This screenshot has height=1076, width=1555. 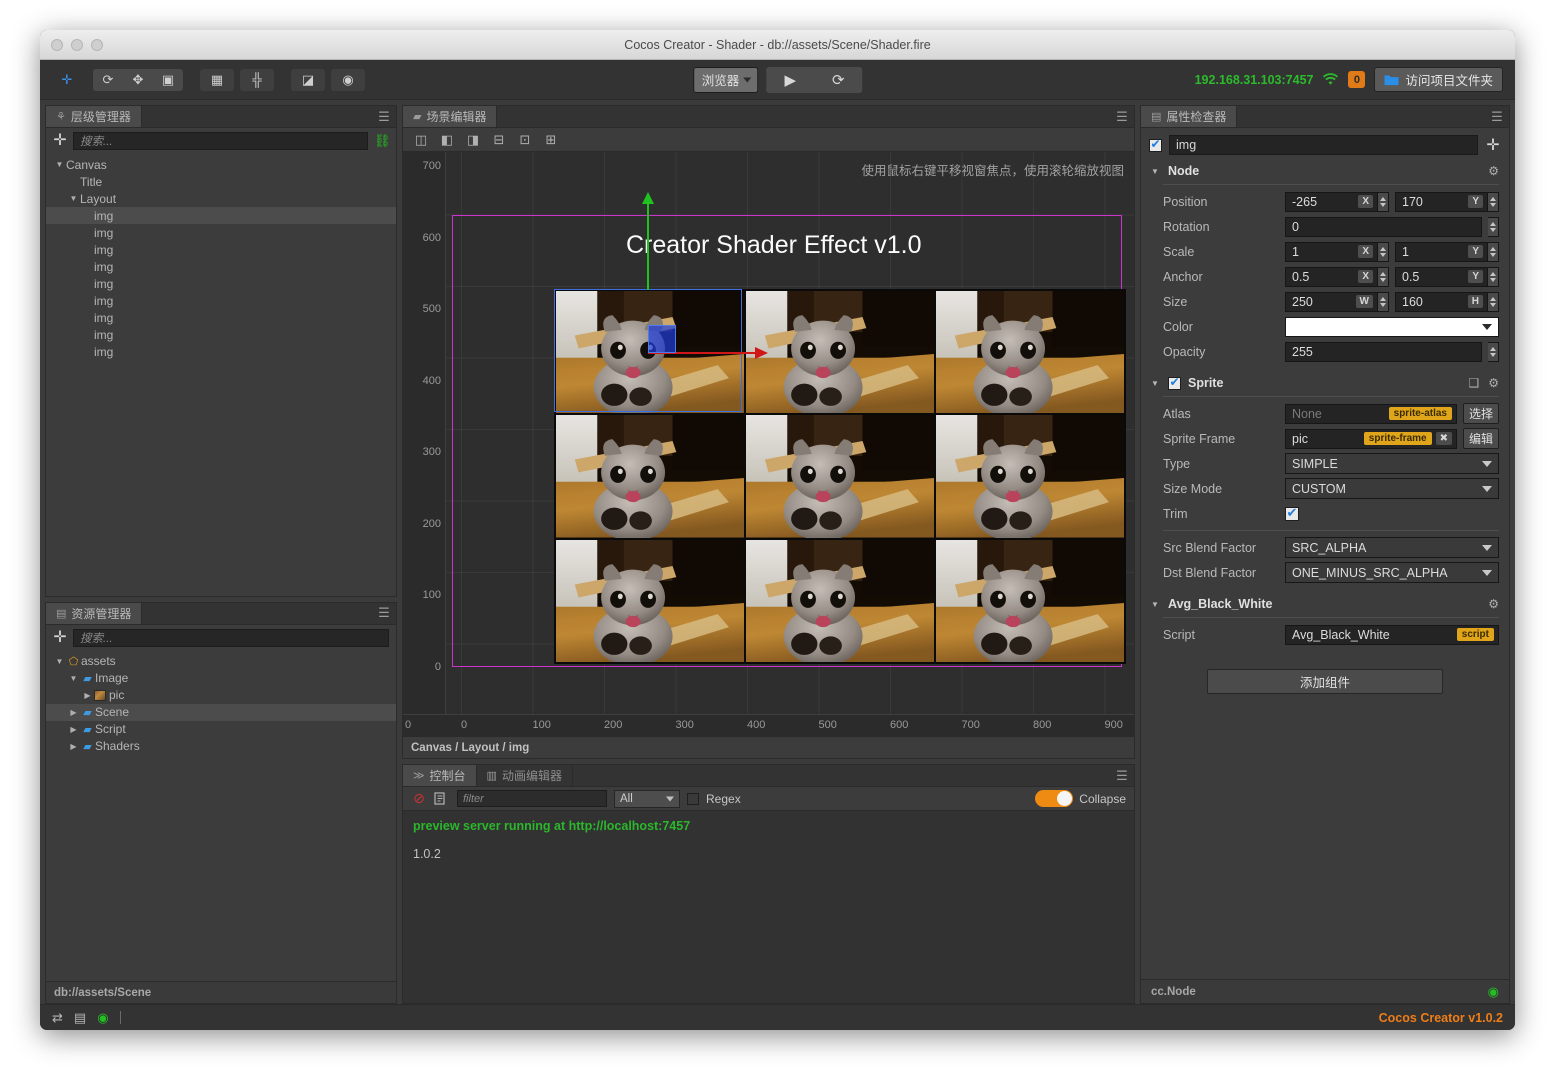 What do you see at coordinates (221, 164) in the screenshot?
I see `hierarchy-node-canvas: ▼ Canvas` at bounding box center [221, 164].